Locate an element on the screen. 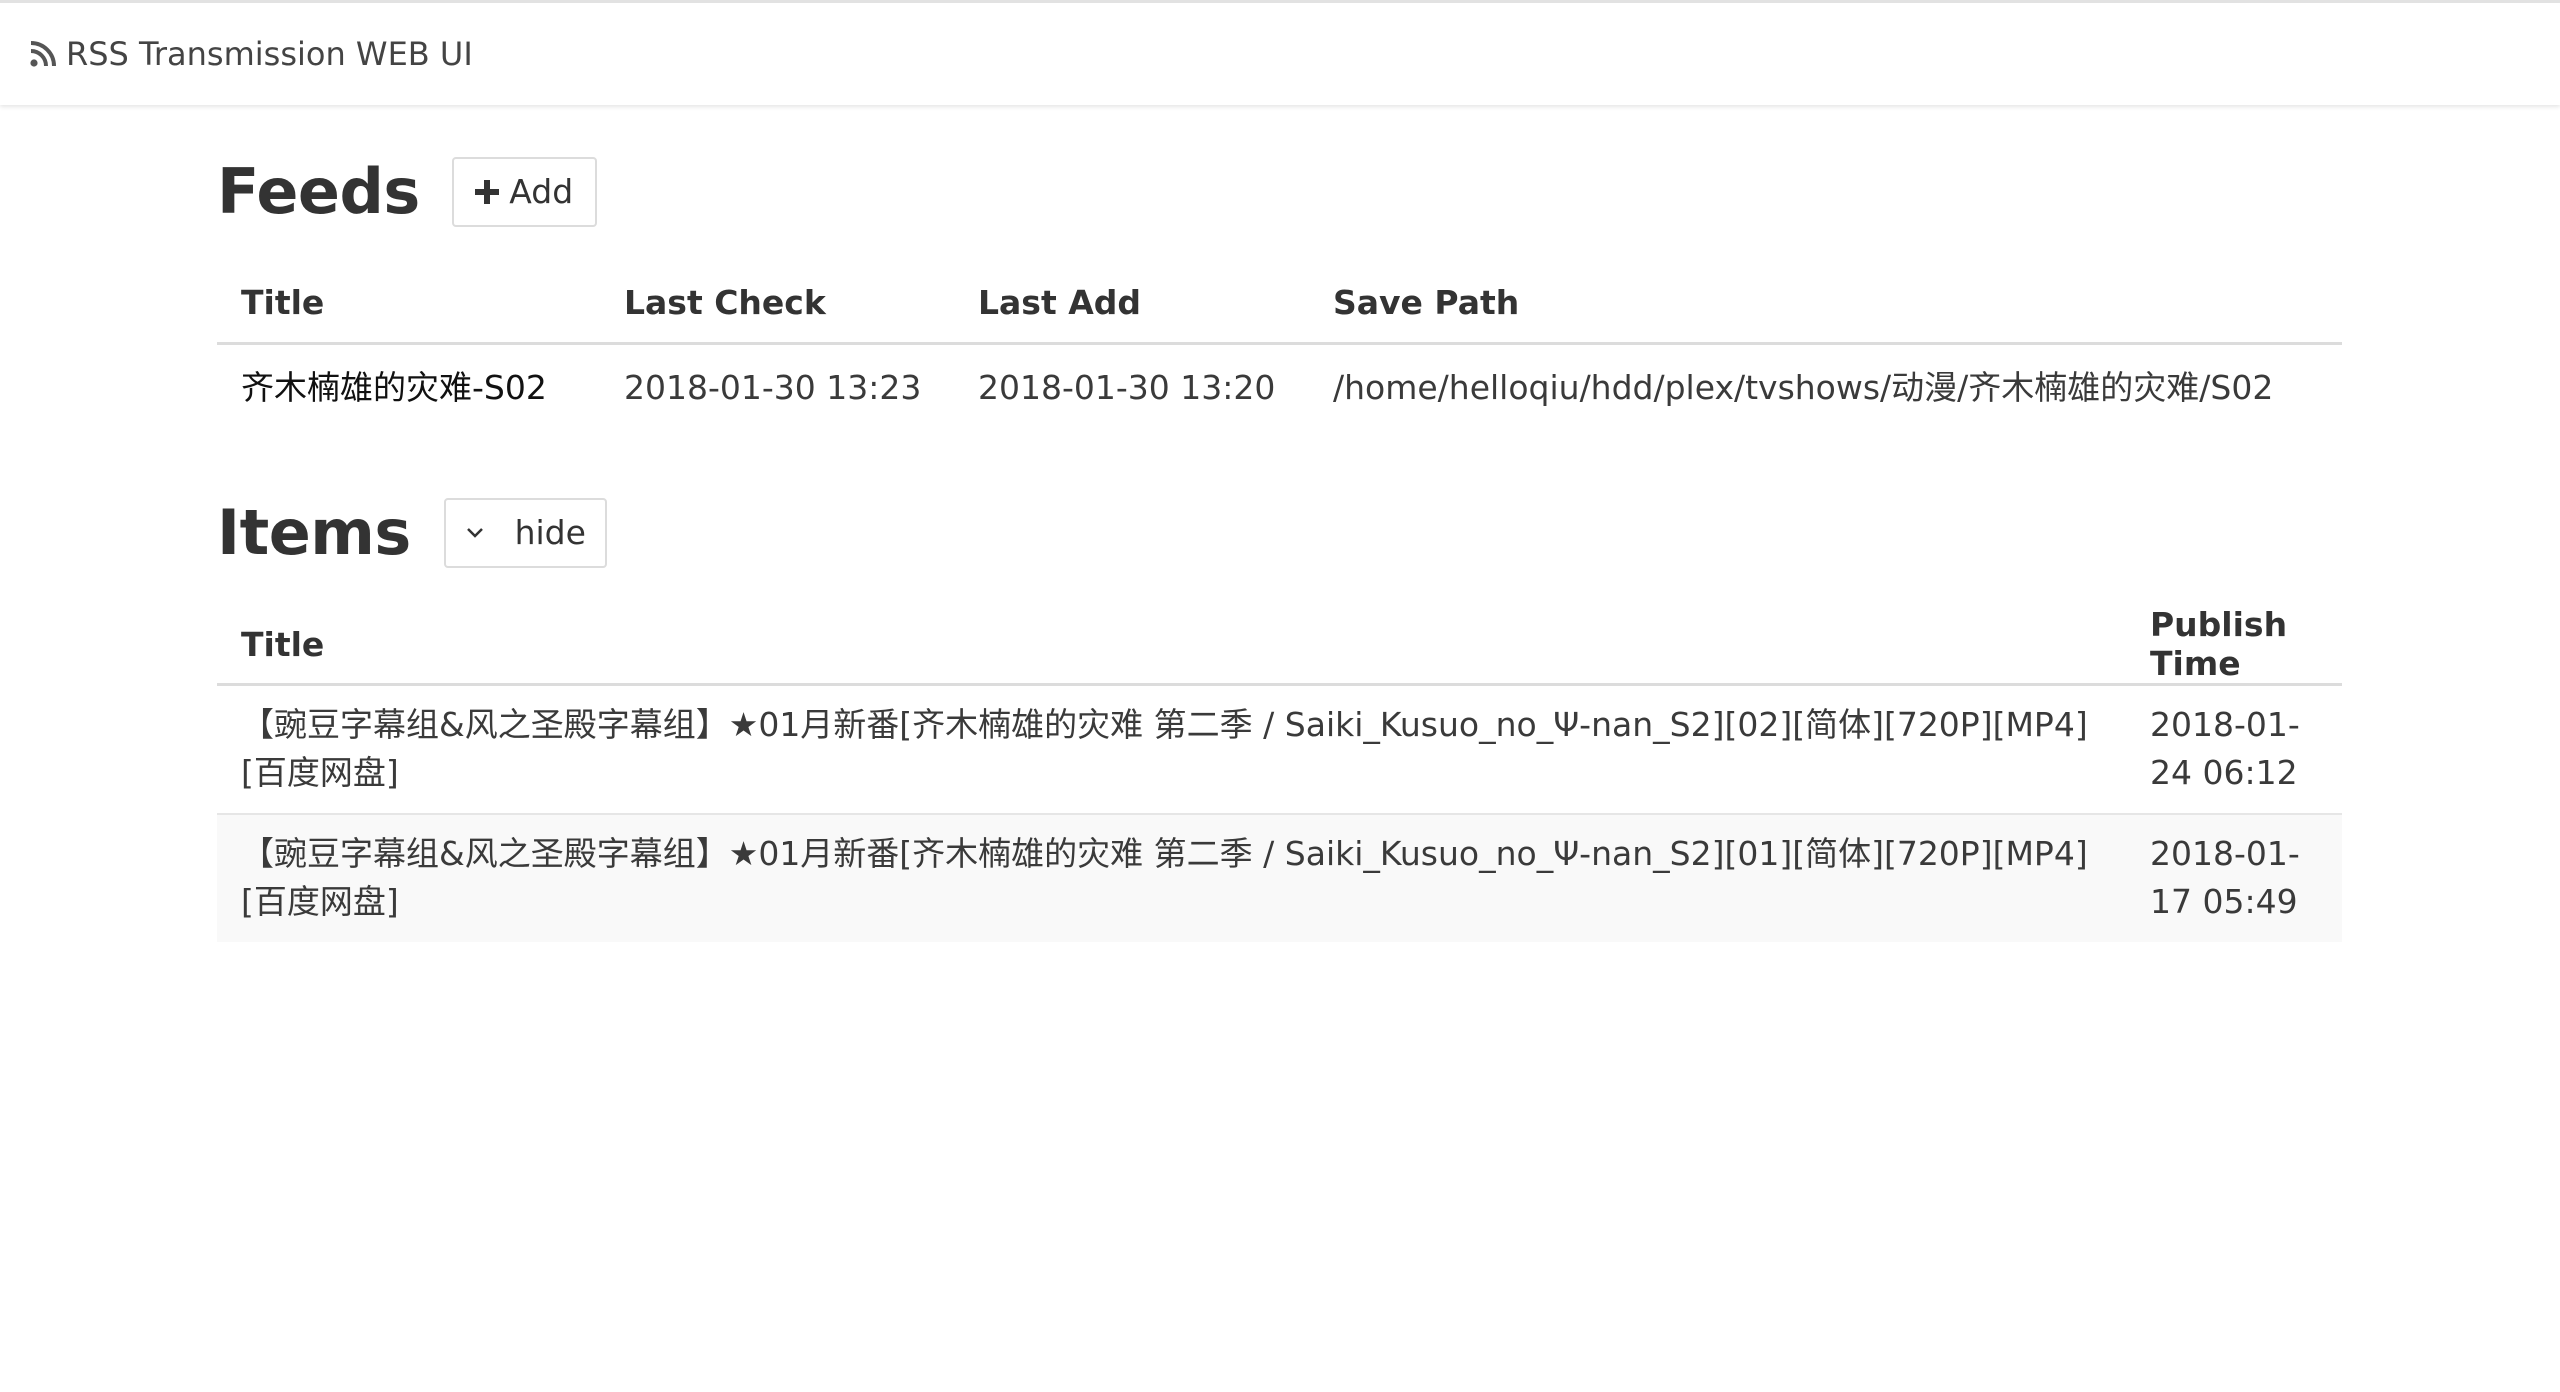  feeds-header-row: Title Last Check Last Add Save Path is located at coordinates (1279, 304).